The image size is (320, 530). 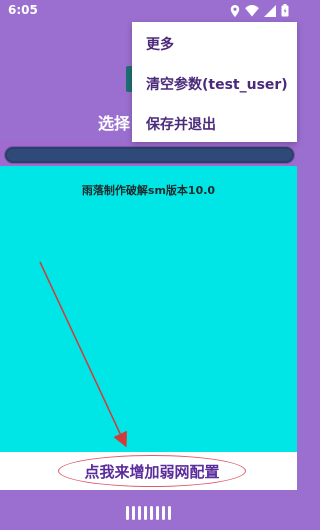 I want to click on status-icons, so click(x=259, y=10).